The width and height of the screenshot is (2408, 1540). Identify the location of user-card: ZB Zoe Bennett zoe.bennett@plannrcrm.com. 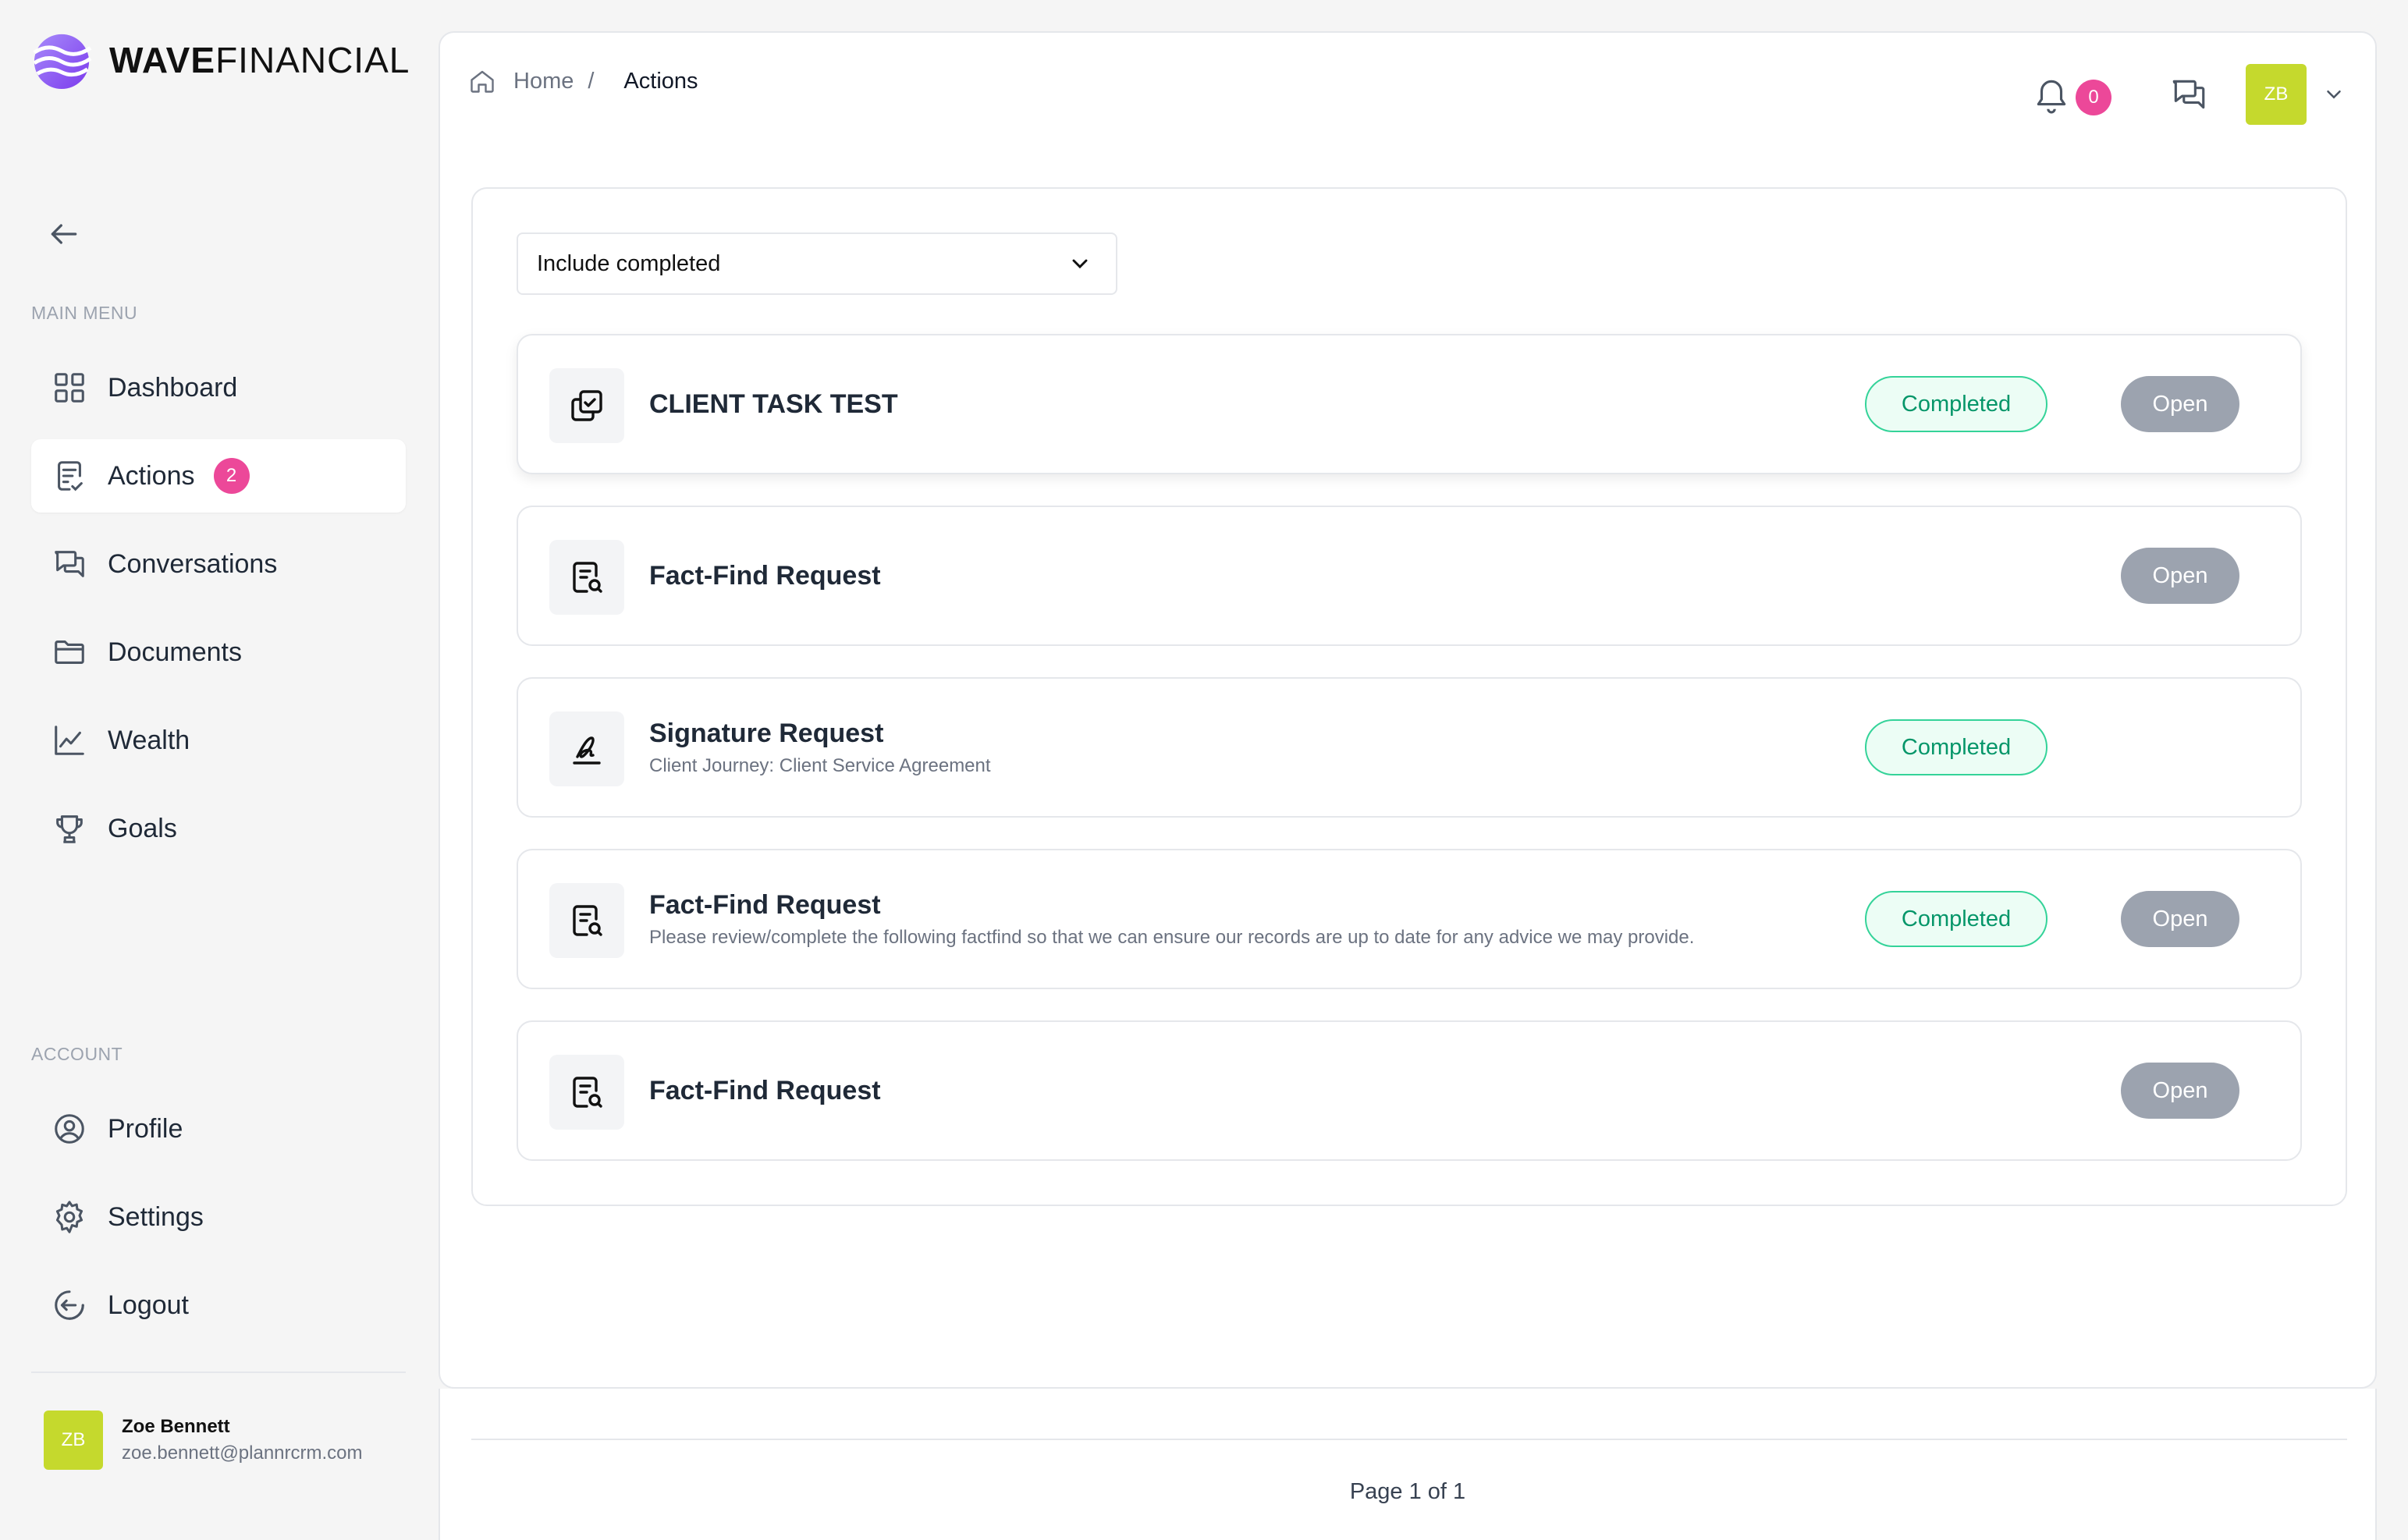
(203, 1440).